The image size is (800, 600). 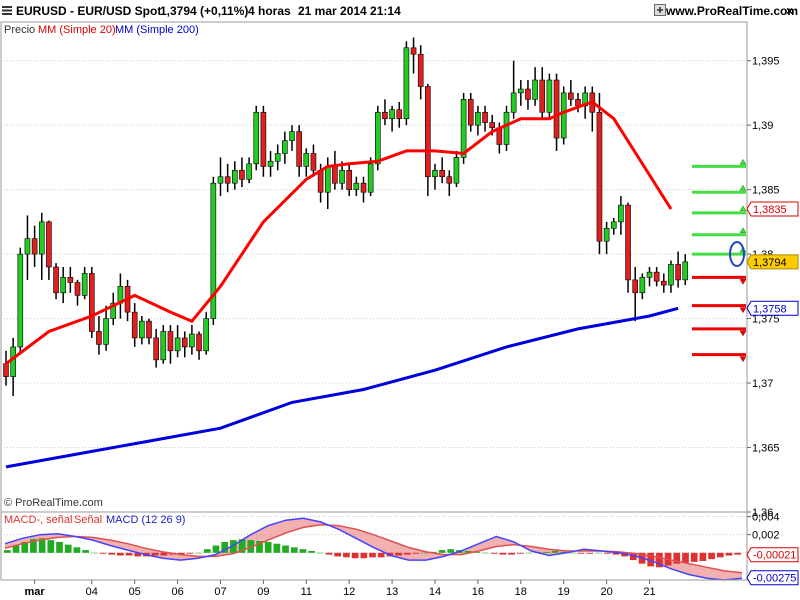 What do you see at coordinates (135, 592) in the screenshot?
I see `time-tick-label: 05` at bounding box center [135, 592].